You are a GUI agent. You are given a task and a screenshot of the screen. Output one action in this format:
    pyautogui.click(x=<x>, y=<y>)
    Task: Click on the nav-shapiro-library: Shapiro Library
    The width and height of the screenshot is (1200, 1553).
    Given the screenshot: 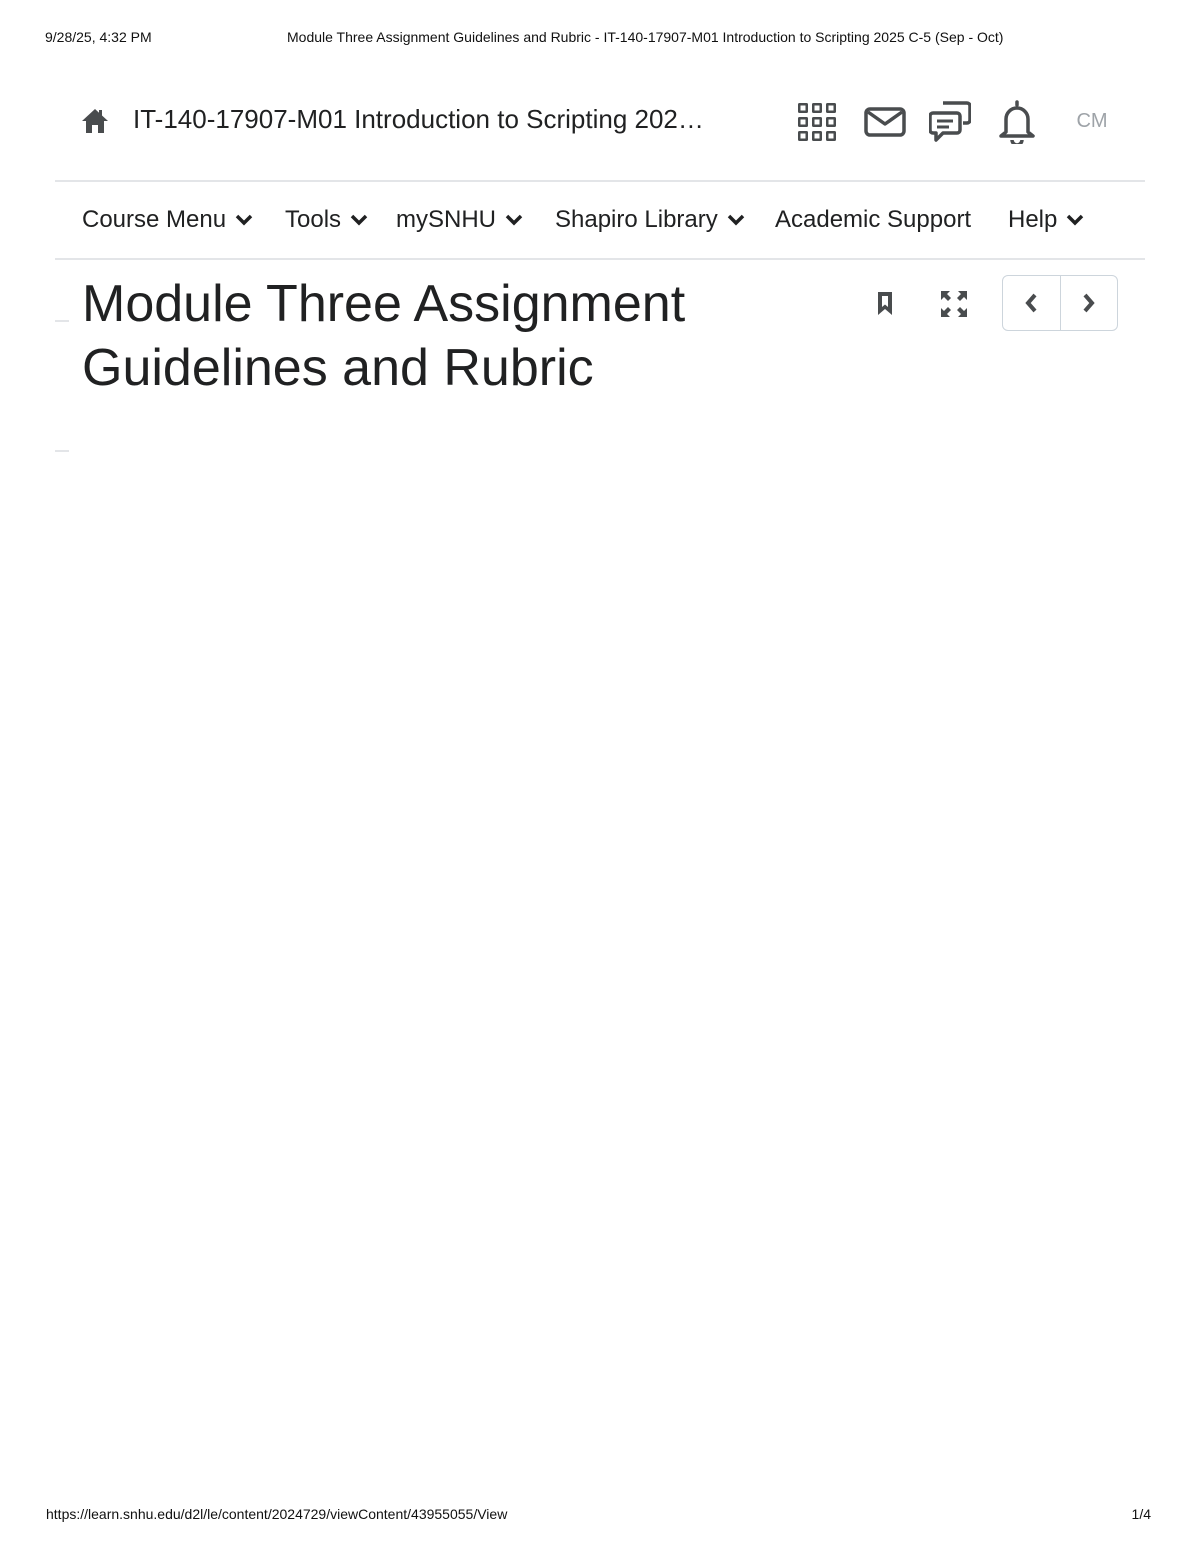 What is the action you would take?
    pyautogui.click(x=650, y=220)
    